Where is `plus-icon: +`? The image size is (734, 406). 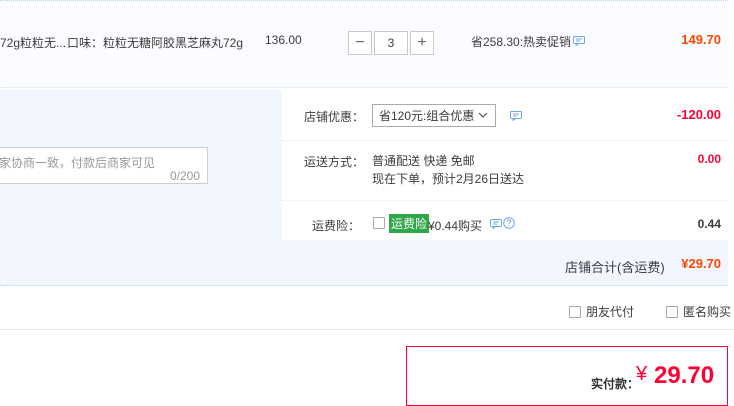 plus-icon: + is located at coordinates (422, 42).